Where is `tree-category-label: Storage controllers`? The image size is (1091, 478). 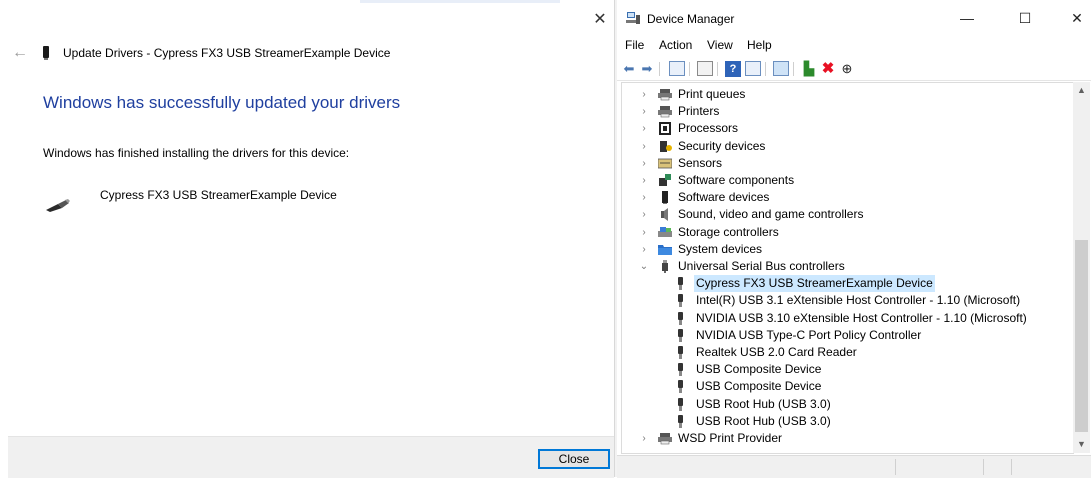
tree-category-label: Storage controllers is located at coordinates (728, 231).